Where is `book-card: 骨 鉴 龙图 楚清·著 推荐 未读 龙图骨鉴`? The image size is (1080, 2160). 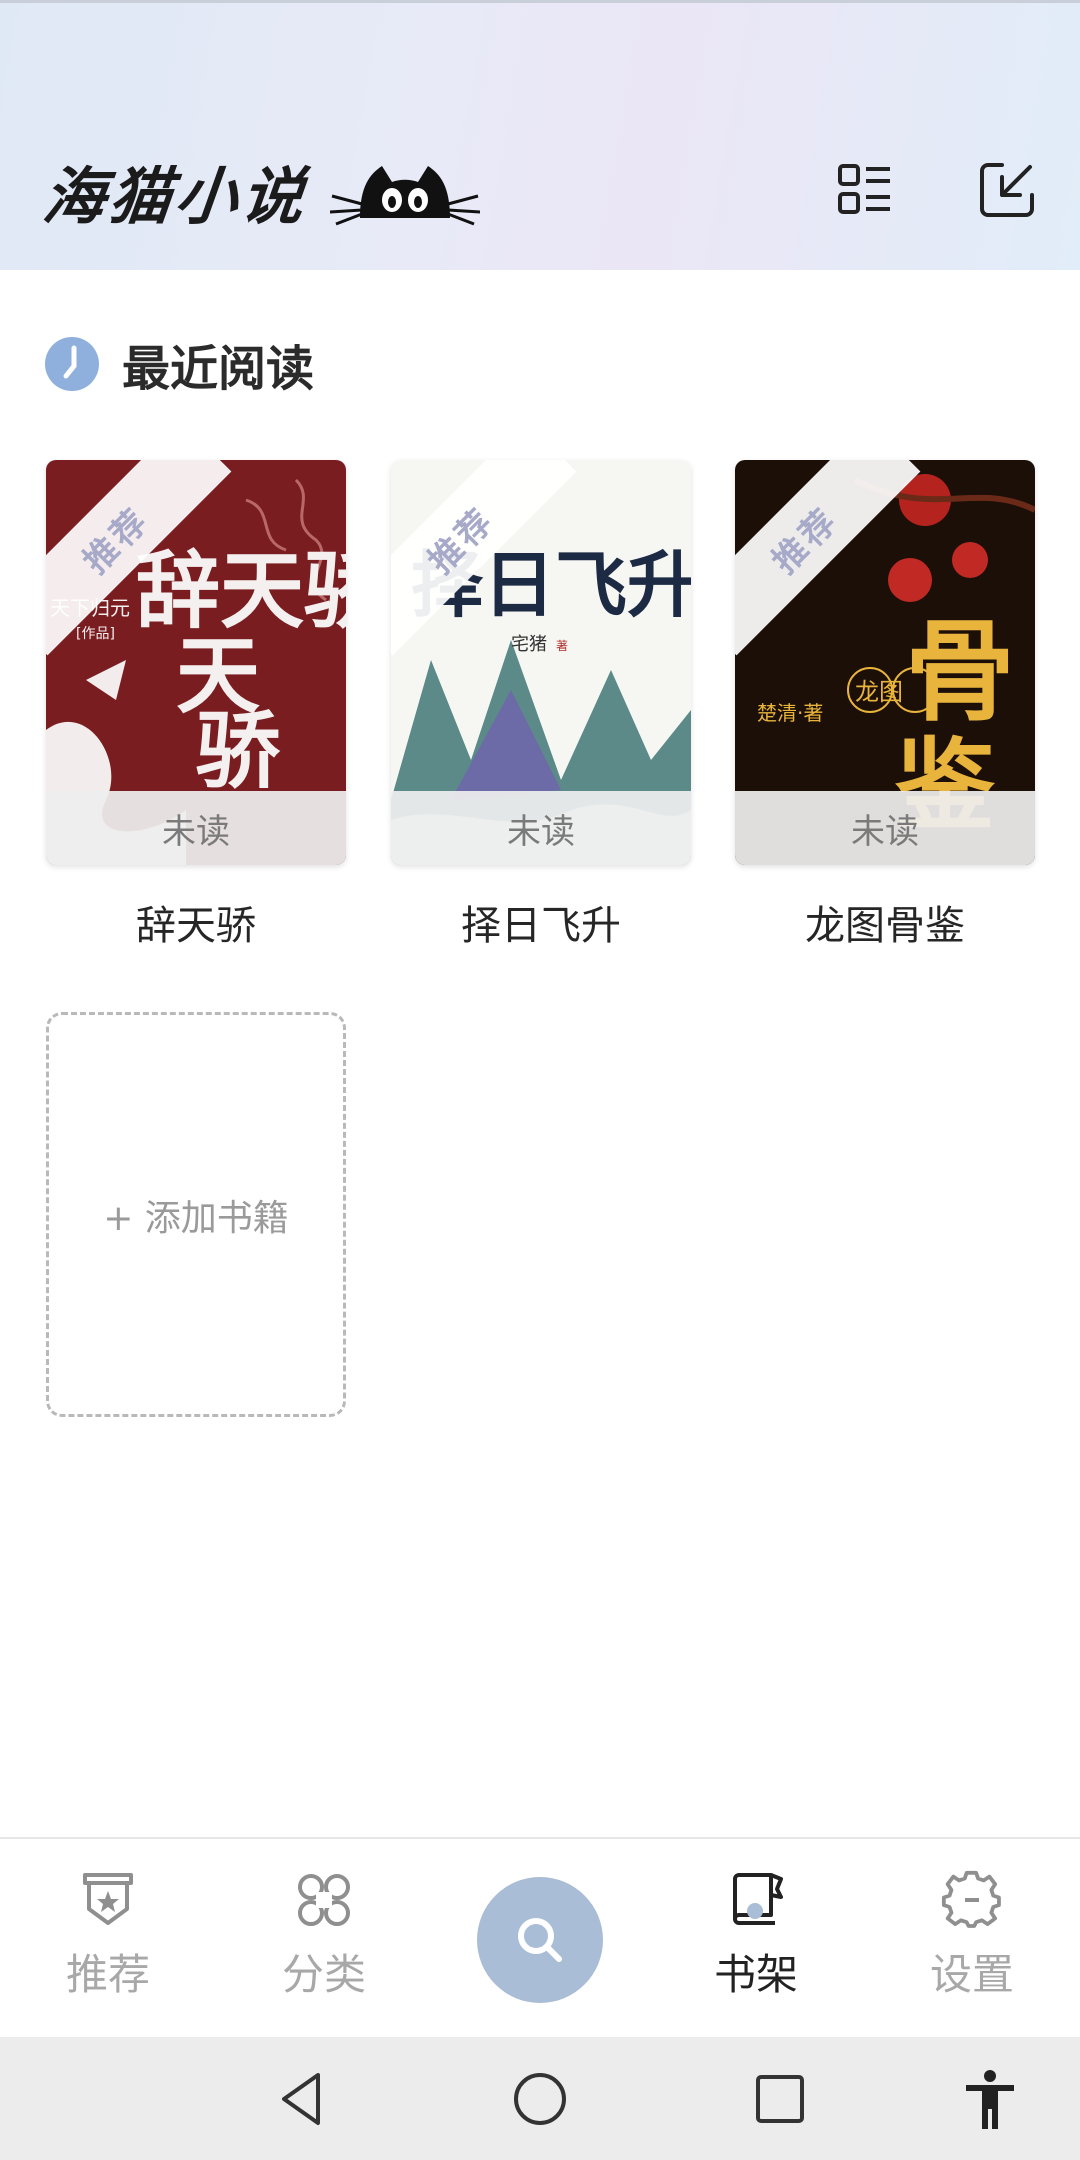
book-card: 骨 鉴 龙图 楚清·著 推荐 未读 龙图骨鉴 is located at coordinates (885, 705).